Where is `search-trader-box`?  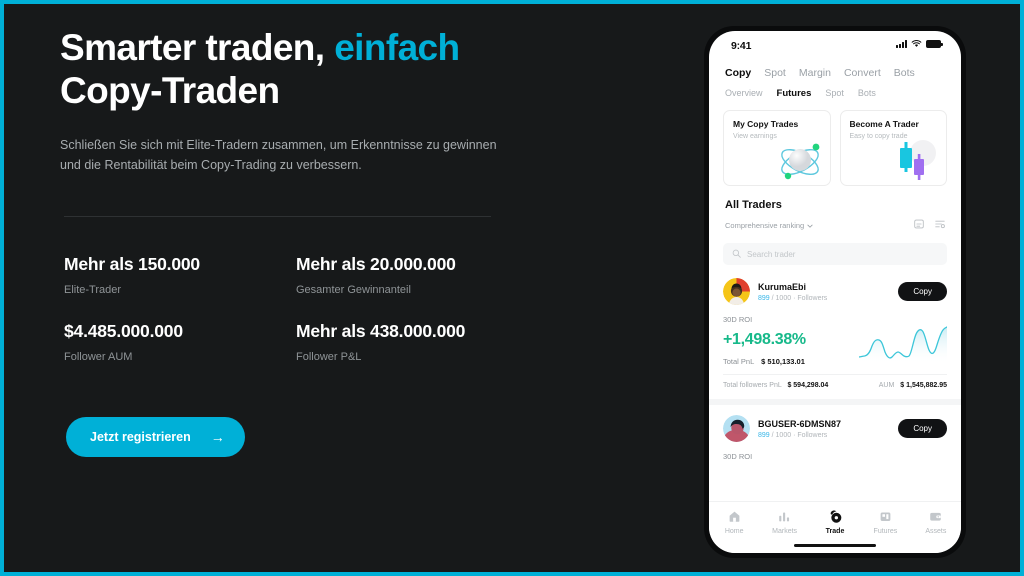
search-trader-box is located at coordinates (835, 254).